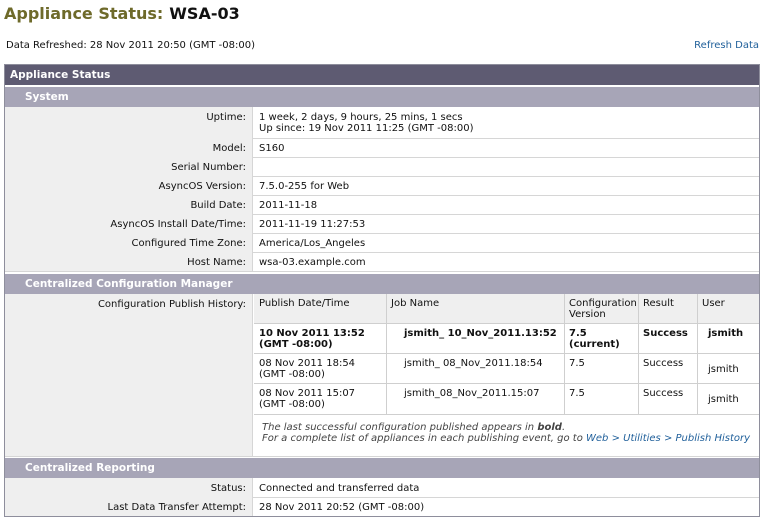 The image size is (765, 522). I want to click on panel-header: Appliance Status, so click(382, 75).